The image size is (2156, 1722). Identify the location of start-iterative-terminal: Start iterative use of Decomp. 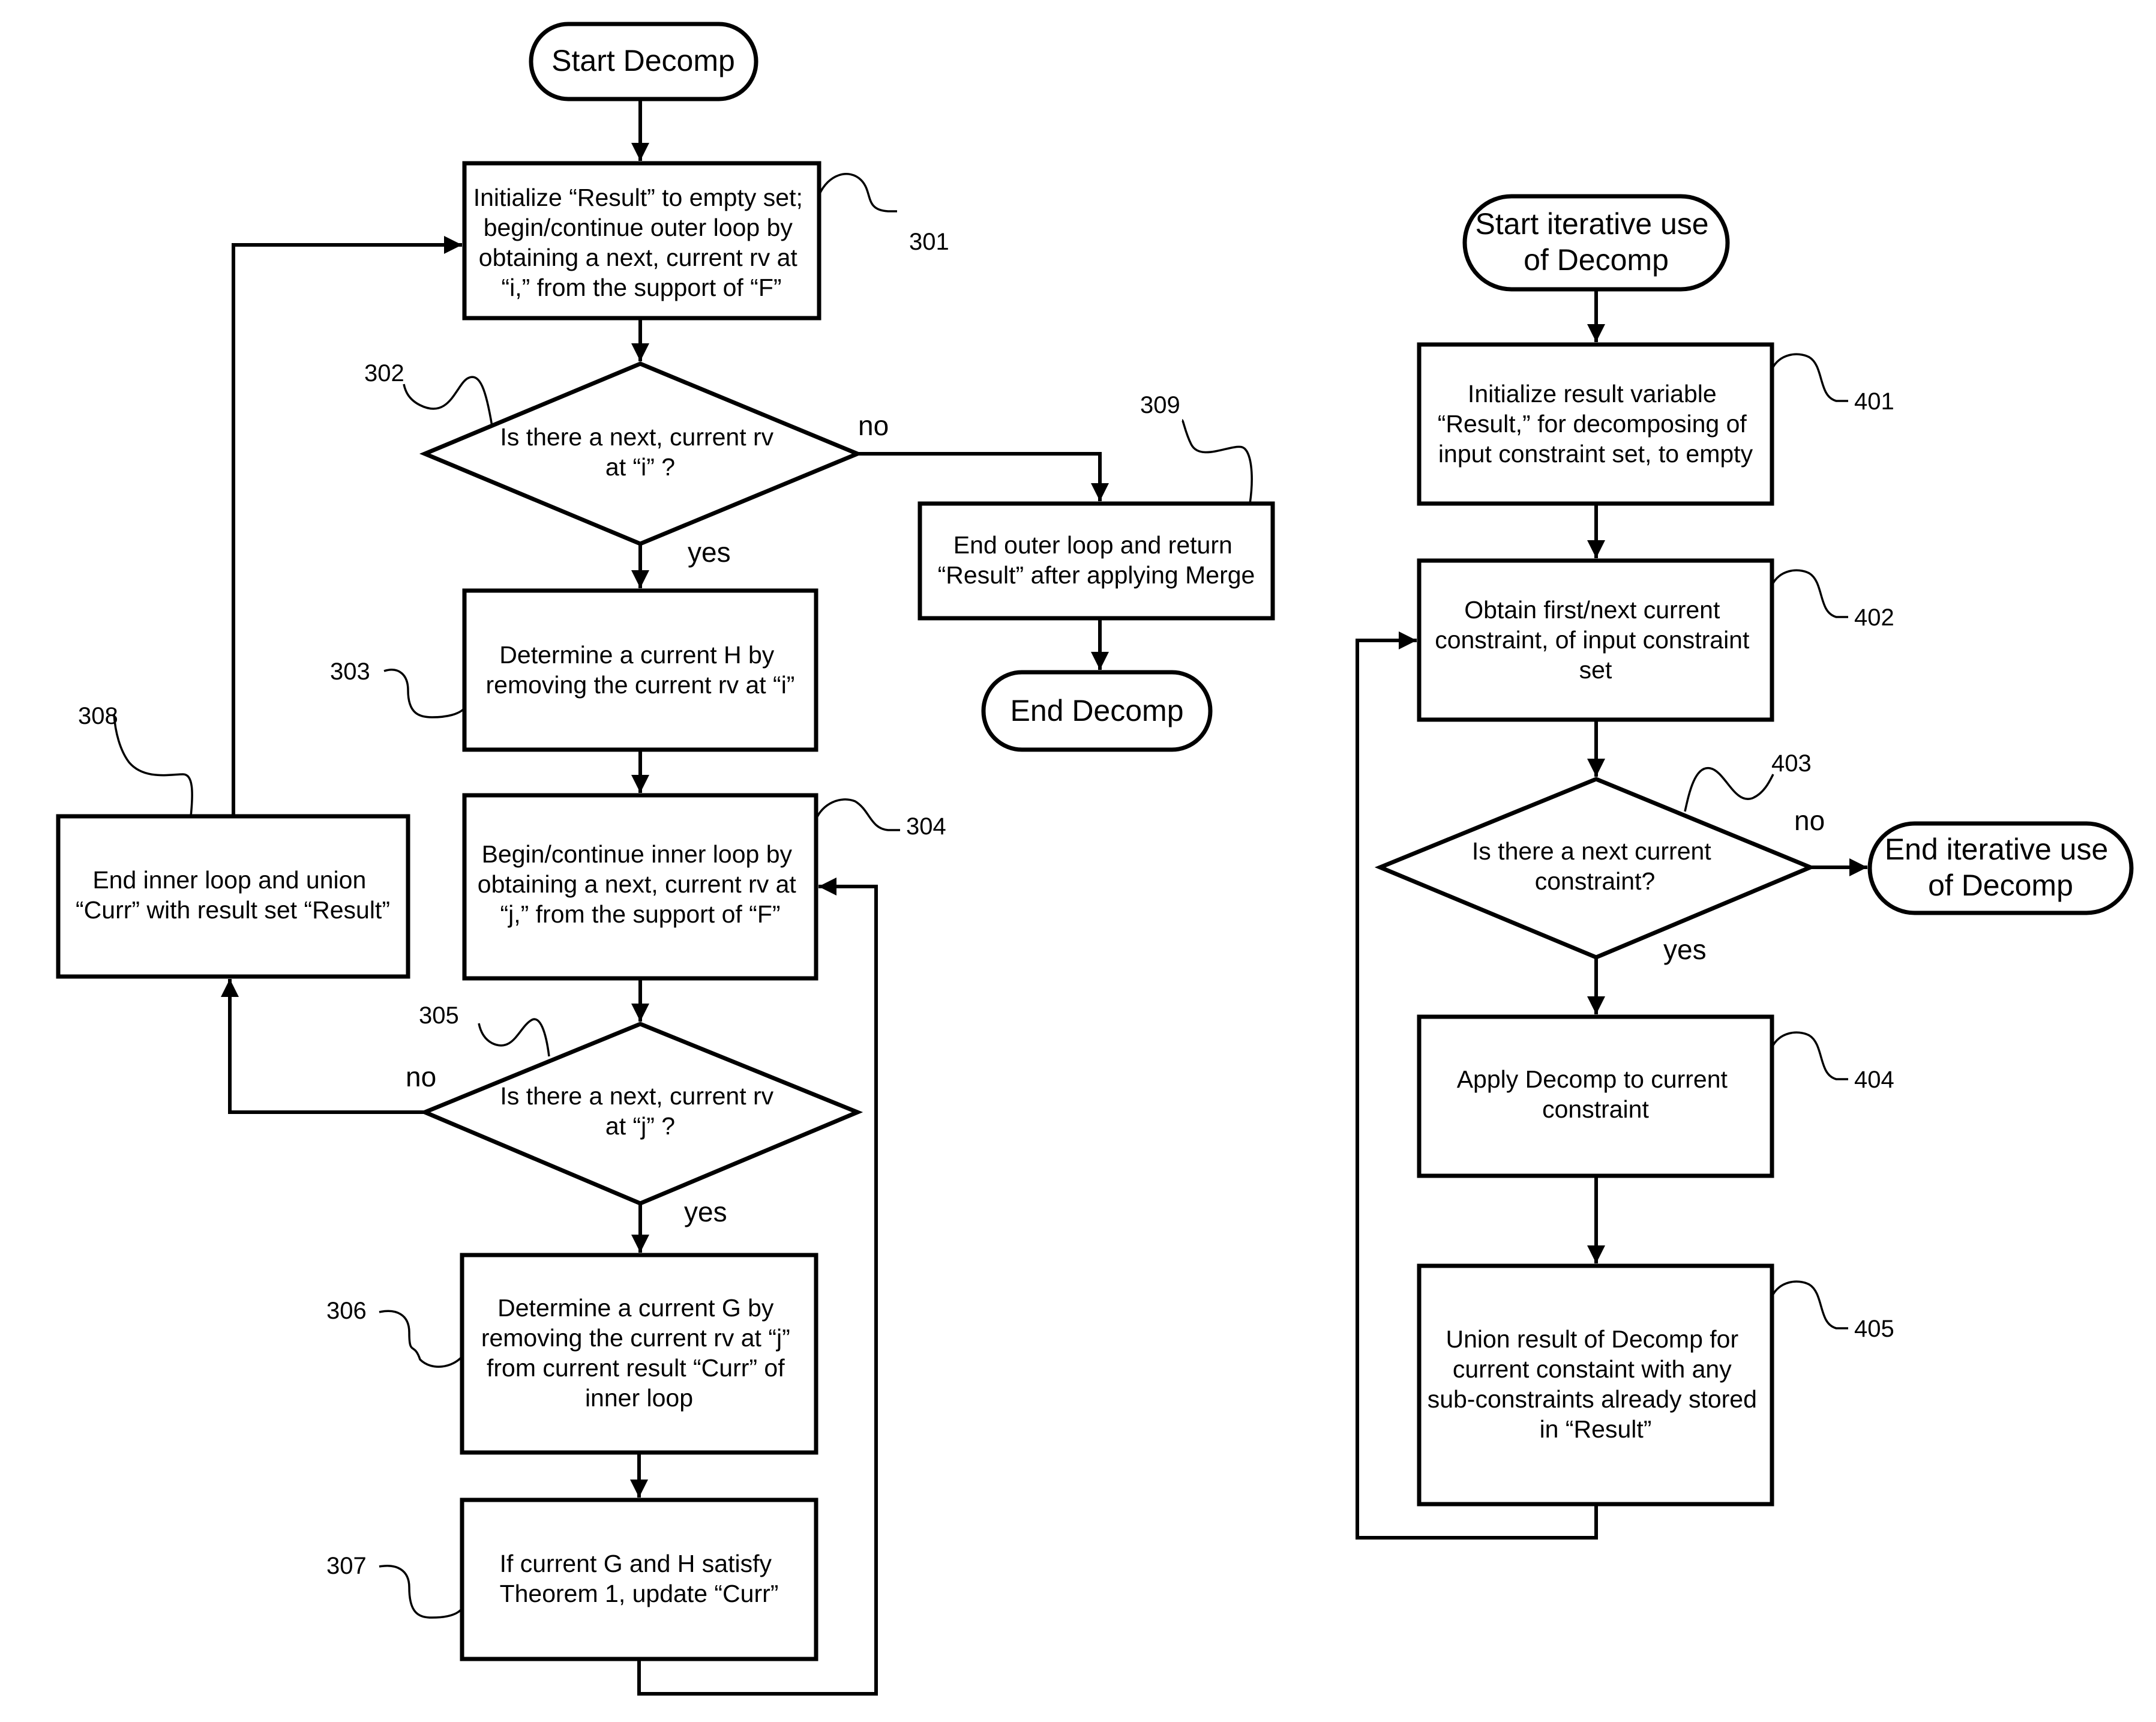
(1596, 243).